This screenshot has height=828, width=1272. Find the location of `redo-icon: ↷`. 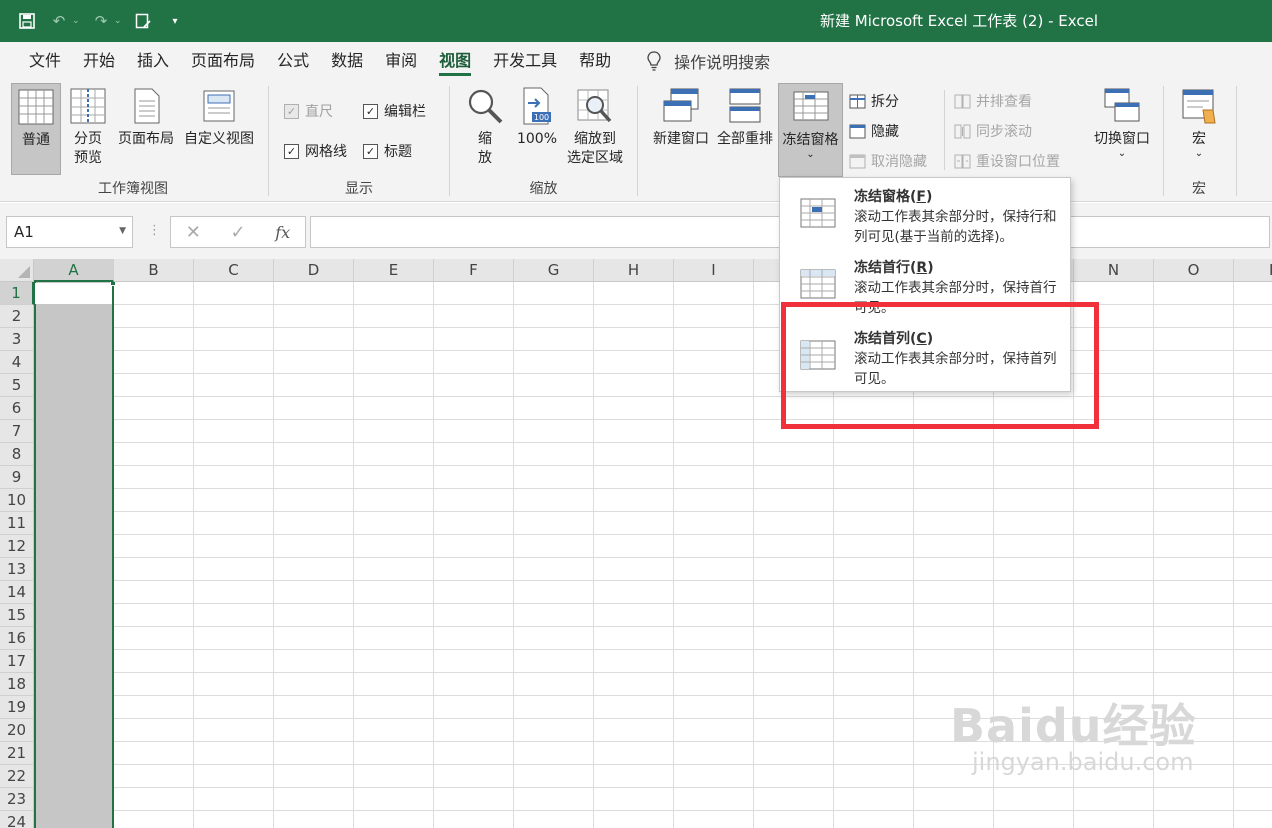

redo-icon: ↷ is located at coordinates (101, 21).